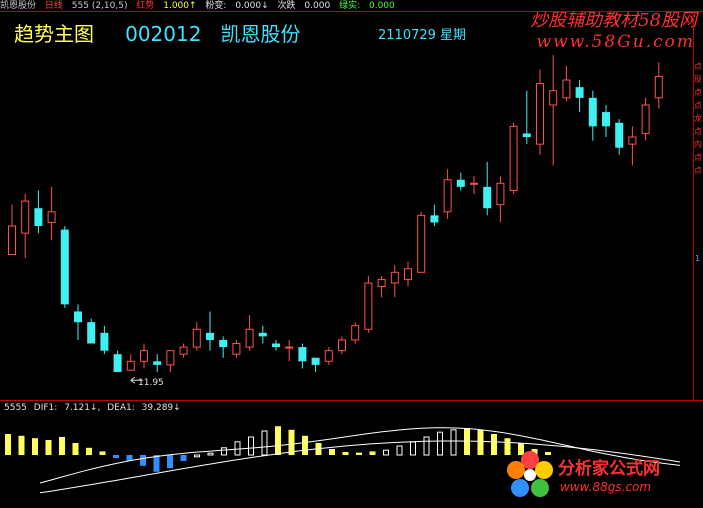  I want to click on dif-value: 7.121↓,, so click(82, 408).